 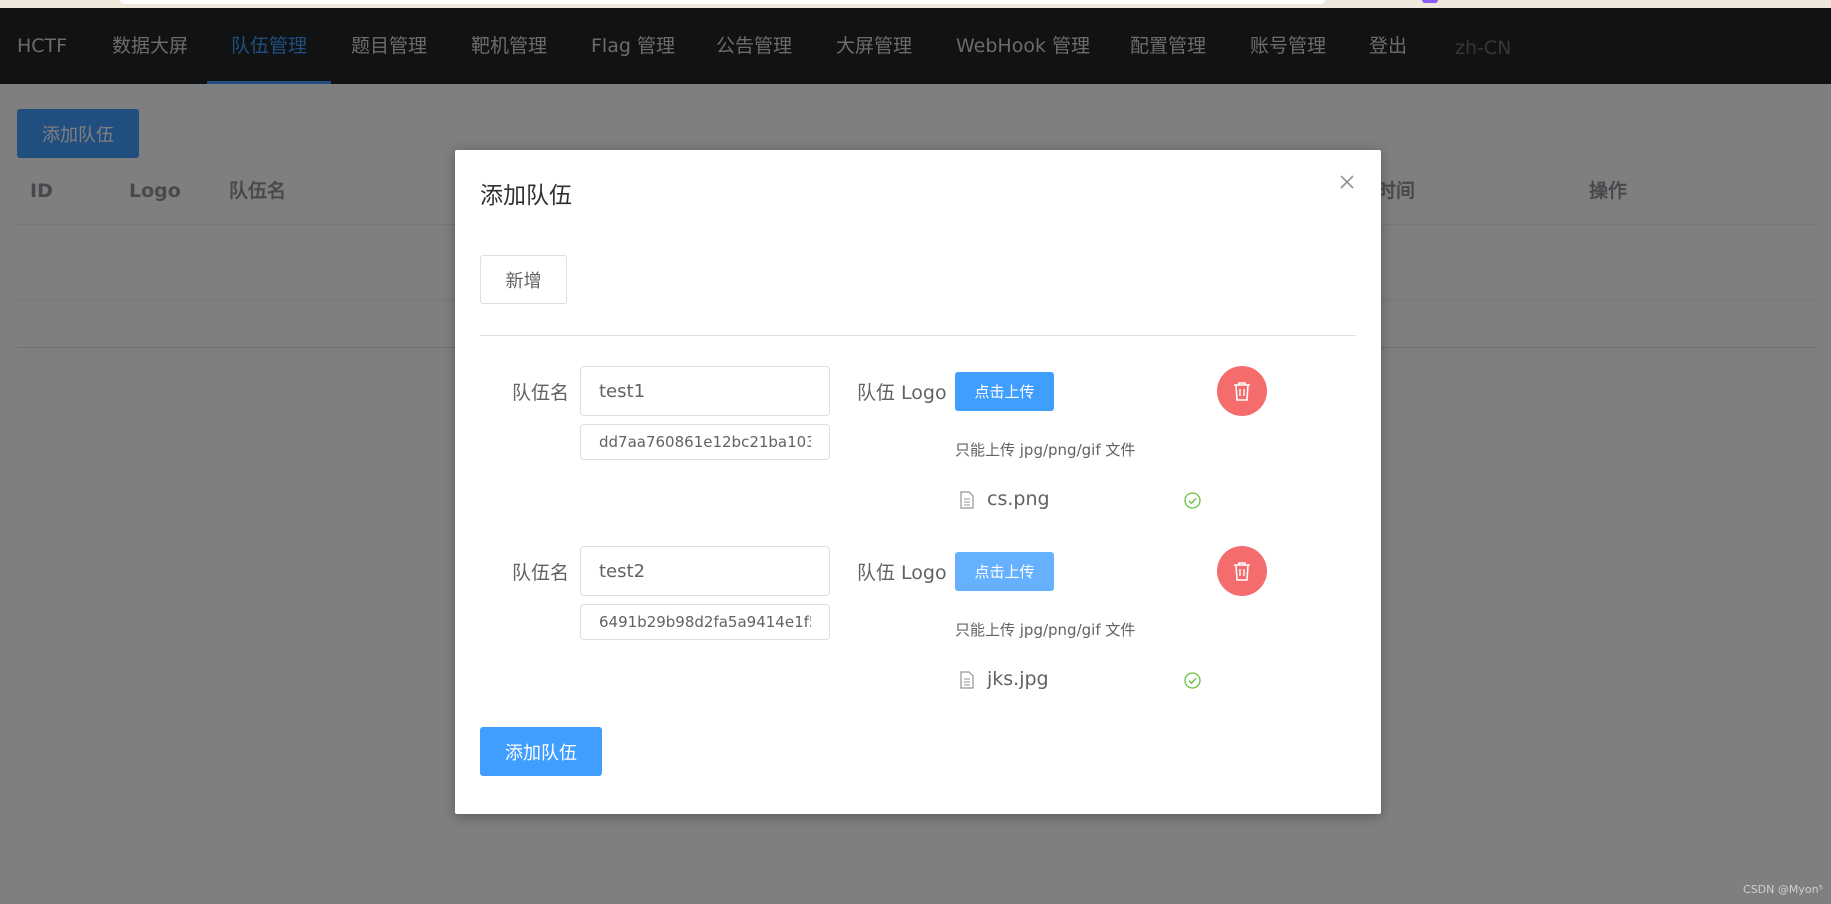 I want to click on uploaded-file: cs.png, so click(x=1082, y=500).